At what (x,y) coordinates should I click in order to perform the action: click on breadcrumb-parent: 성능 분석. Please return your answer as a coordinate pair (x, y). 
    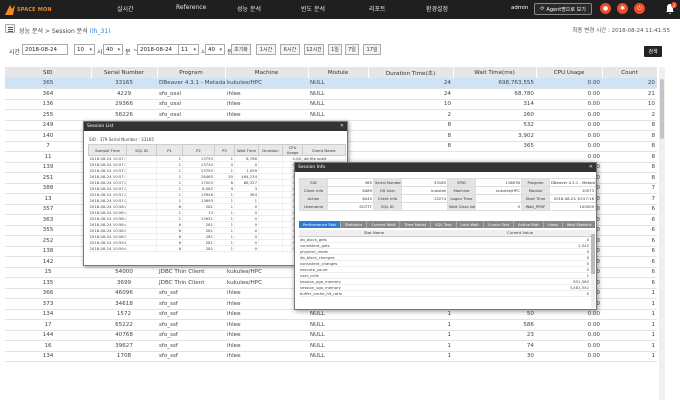
    Looking at the image, I should click on (31, 31).